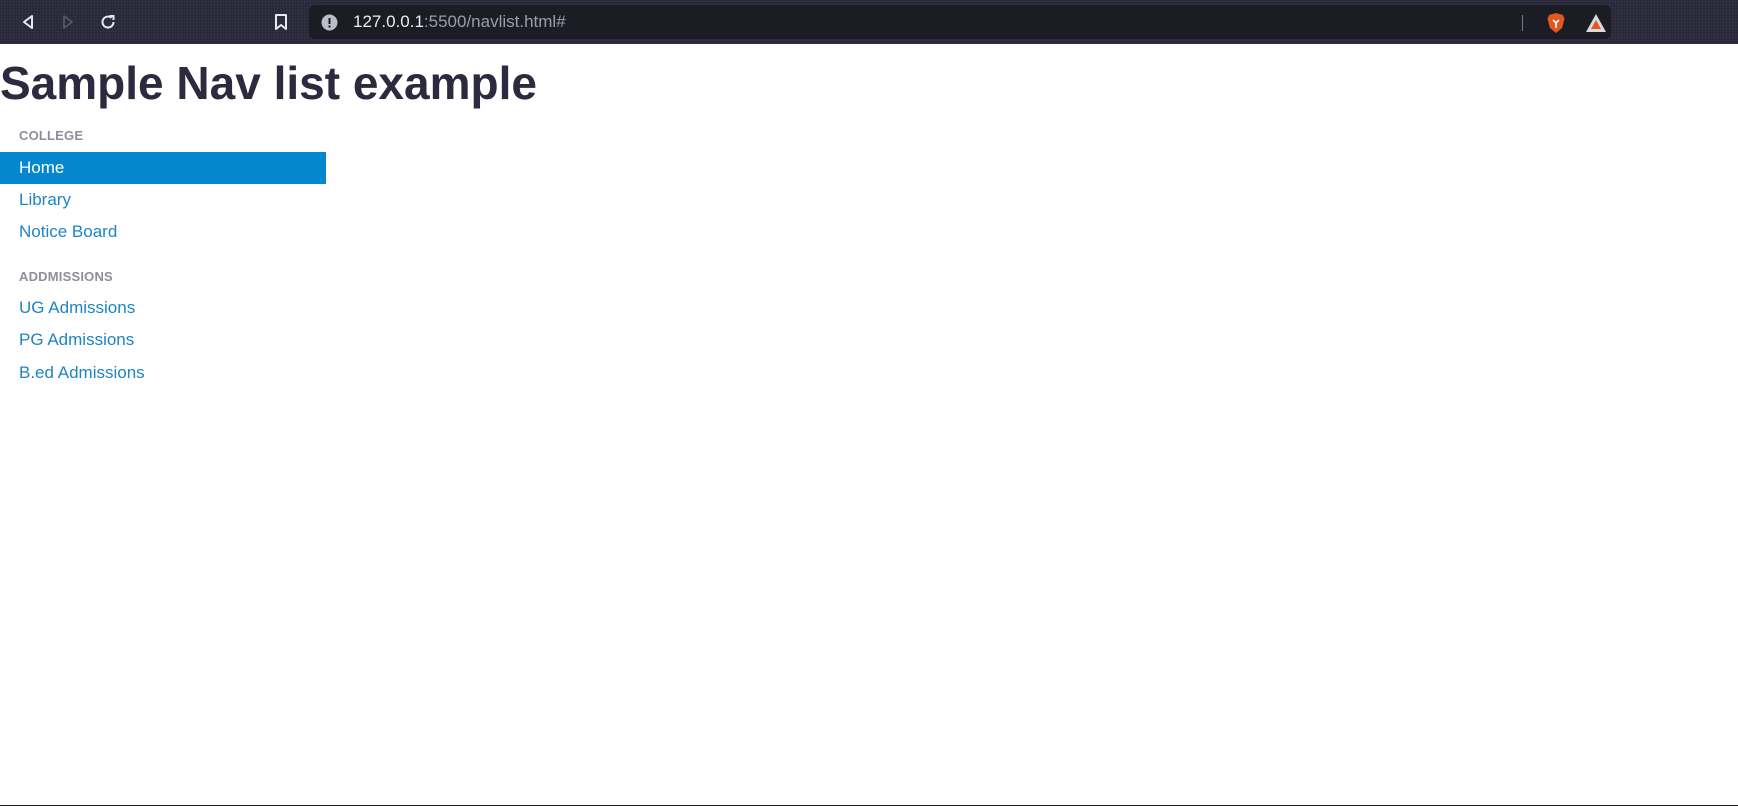 The width and height of the screenshot is (1738, 806). Describe the element at coordinates (163, 200) in the screenshot. I see `nav-item-library: Library` at that location.